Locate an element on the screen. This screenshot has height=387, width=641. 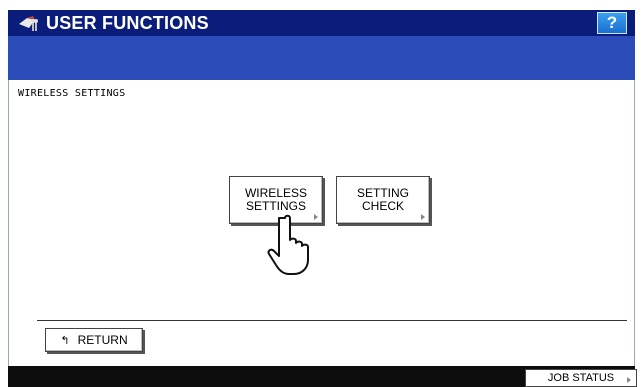
page-heading: WIRELESS SETTINGS is located at coordinates (72, 93).